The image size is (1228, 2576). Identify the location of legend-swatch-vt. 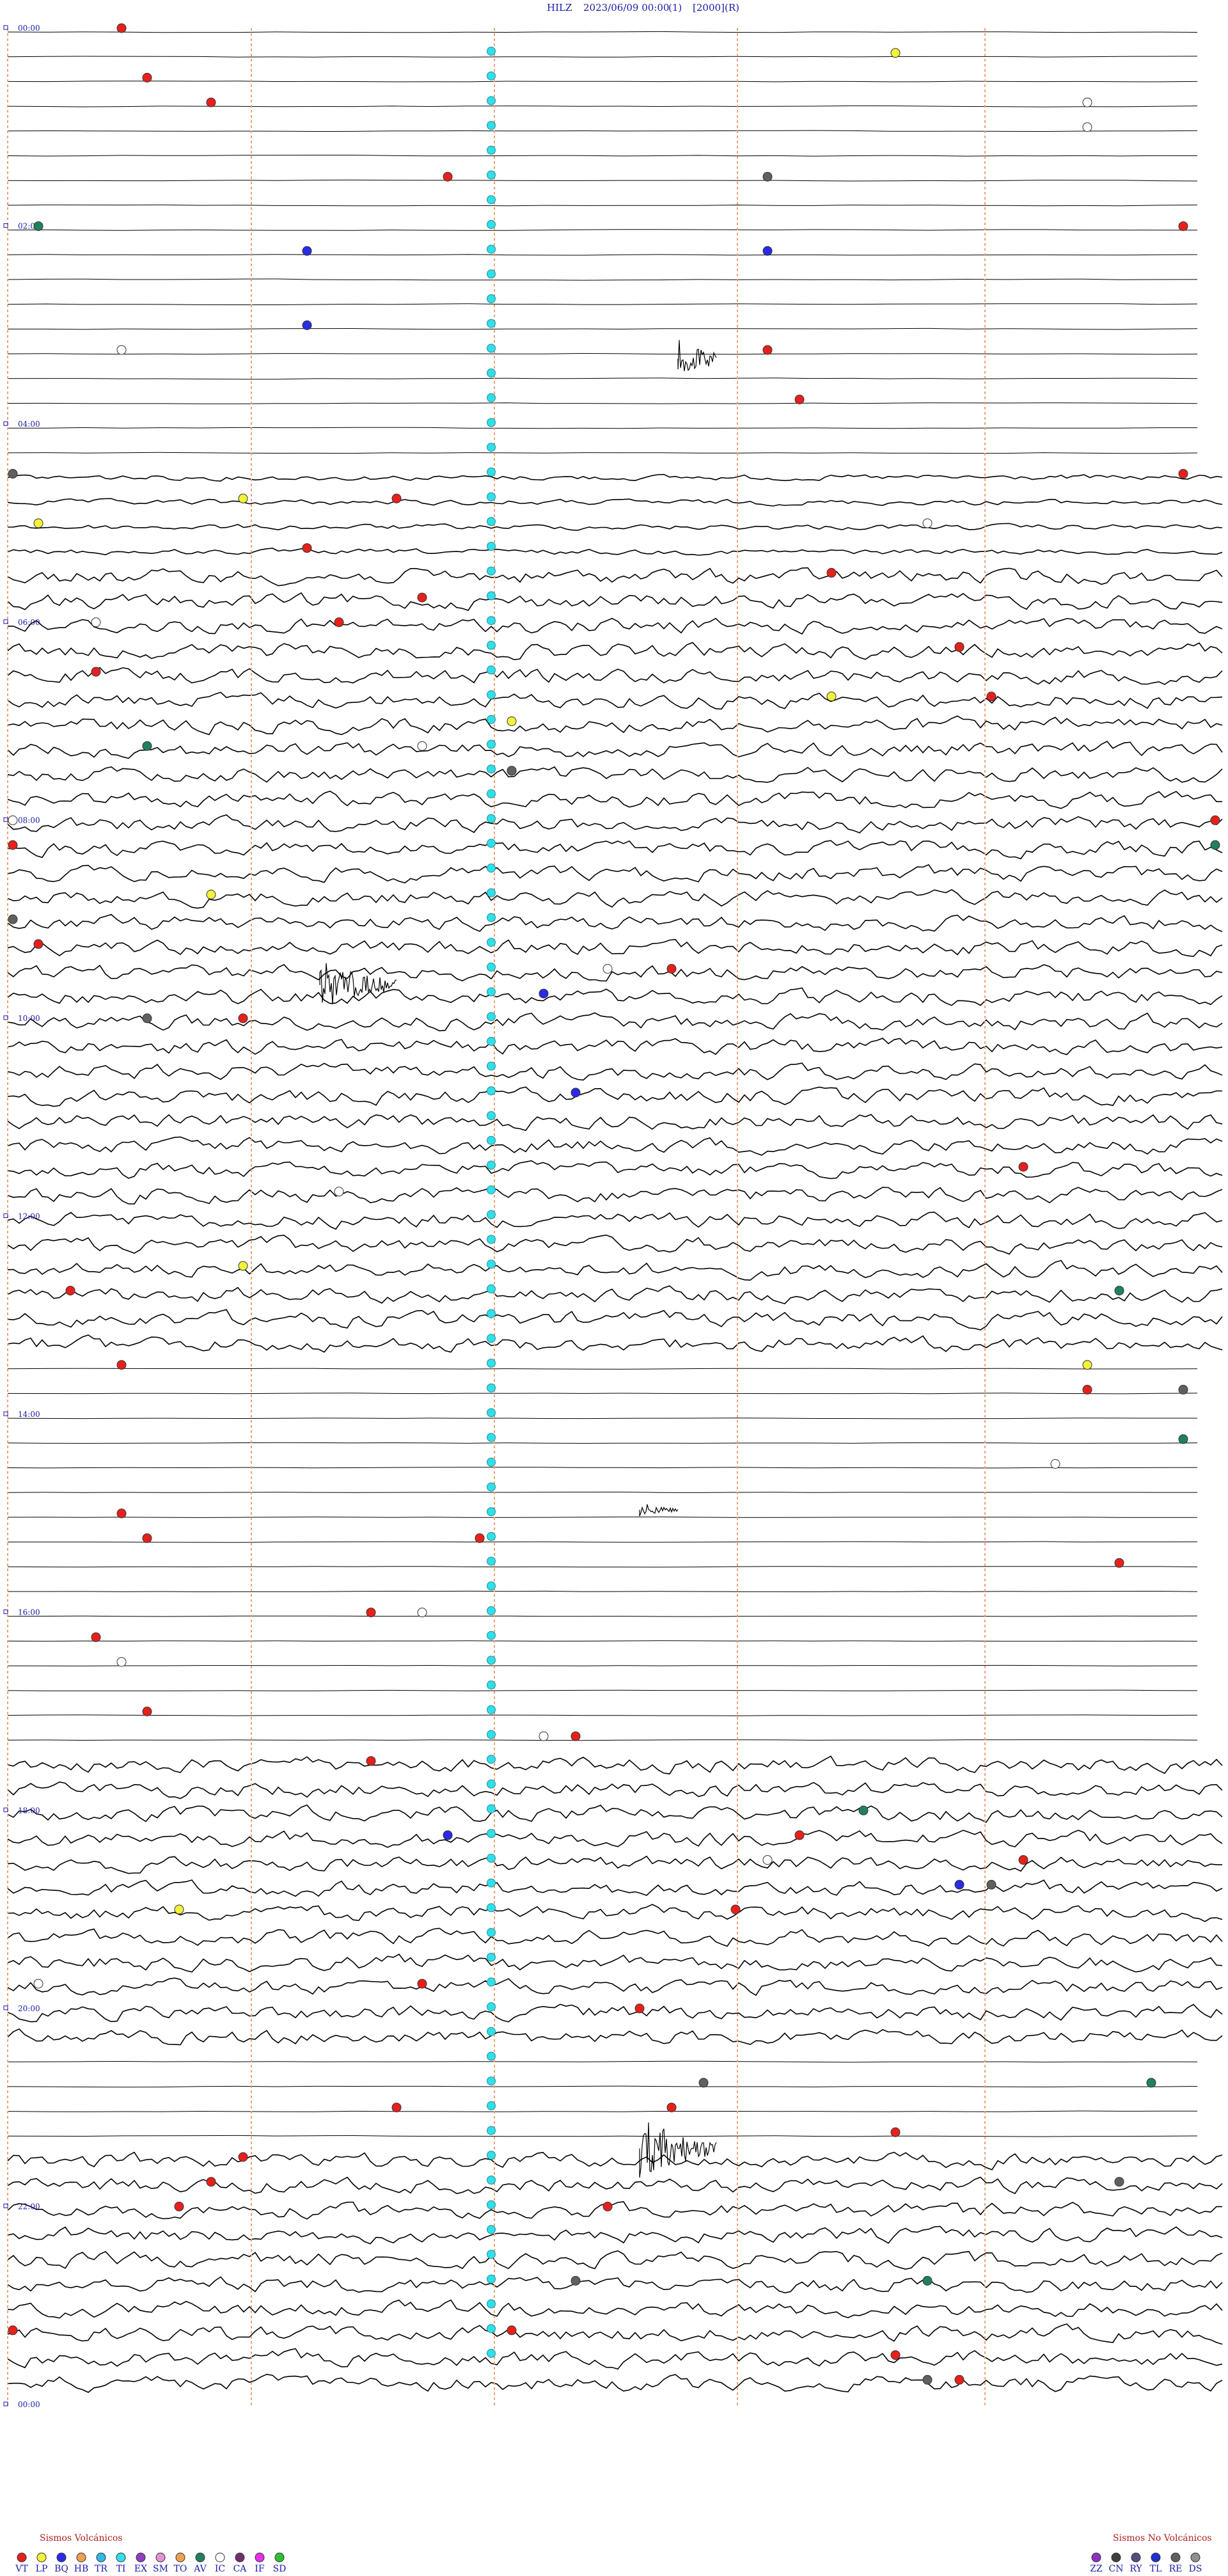
(22, 2557).